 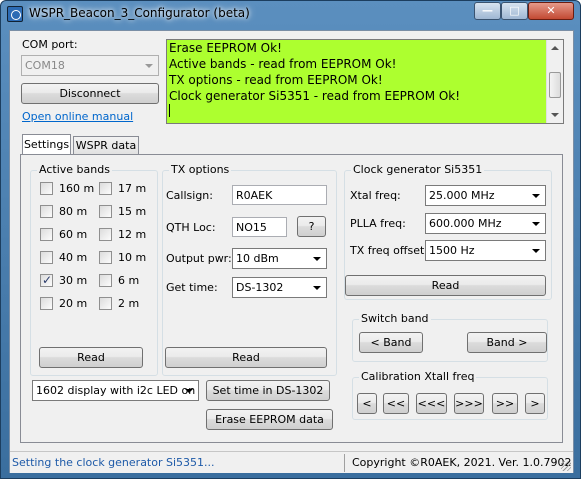 I want to click on scroll-up-arrow-icon, so click(x=555, y=48).